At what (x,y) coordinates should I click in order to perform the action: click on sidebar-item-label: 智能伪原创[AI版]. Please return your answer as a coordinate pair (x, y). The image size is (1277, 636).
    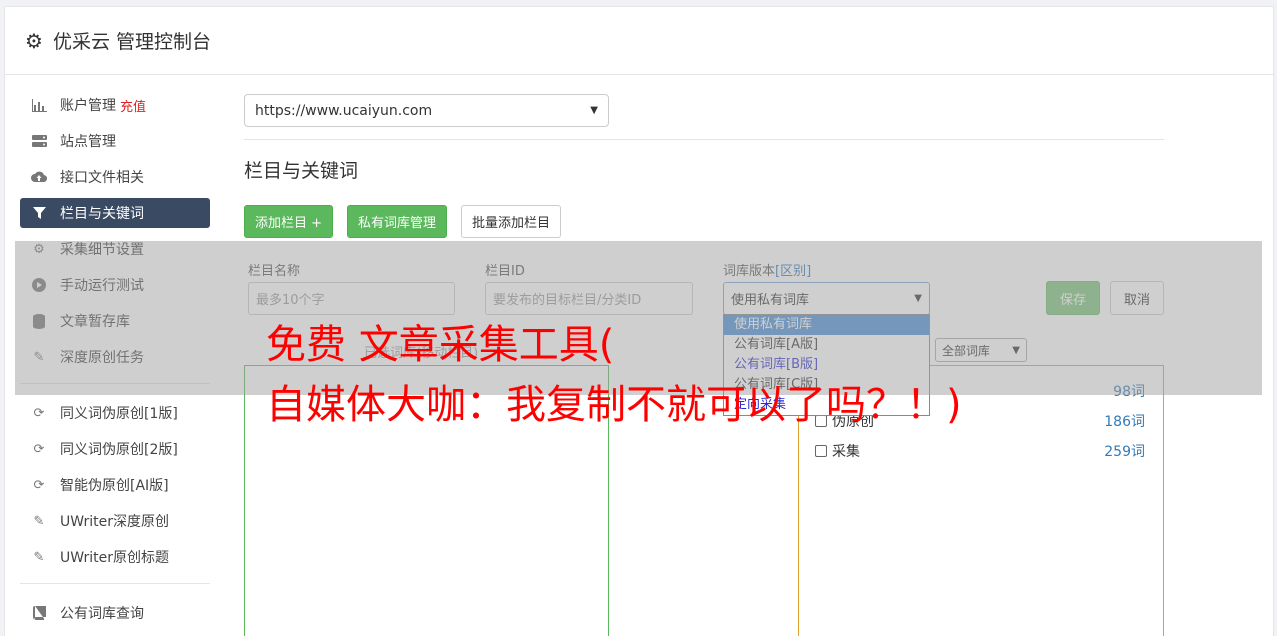
    Looking at the image, I should click on (114, 486).